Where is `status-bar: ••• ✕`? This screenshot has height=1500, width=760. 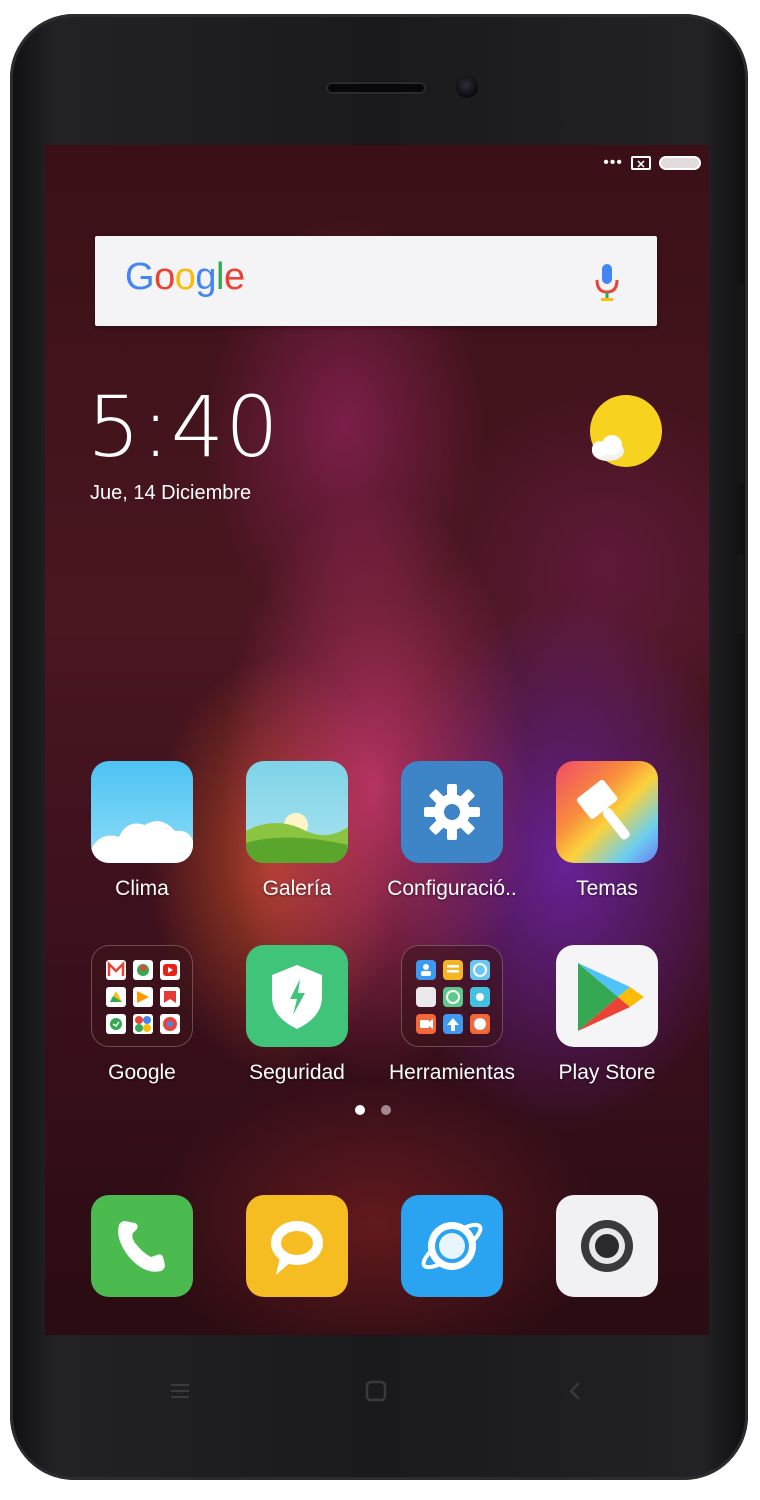
status-bar: ••• ✕ is located at coordinates (652, 163).